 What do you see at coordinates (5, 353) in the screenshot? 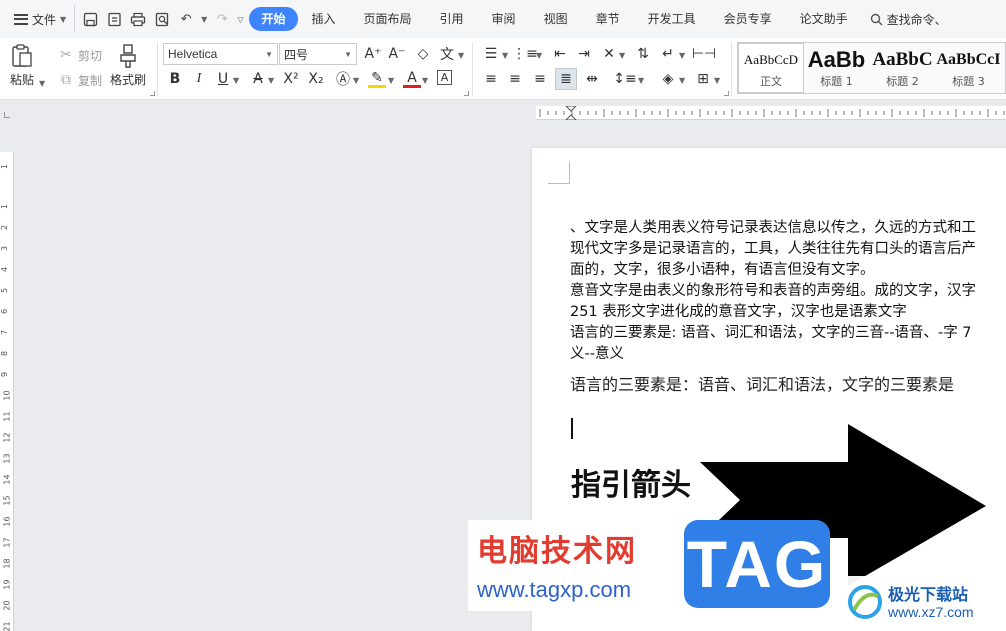
I see `ruler-number: 8` at bounding box center [5, 353].